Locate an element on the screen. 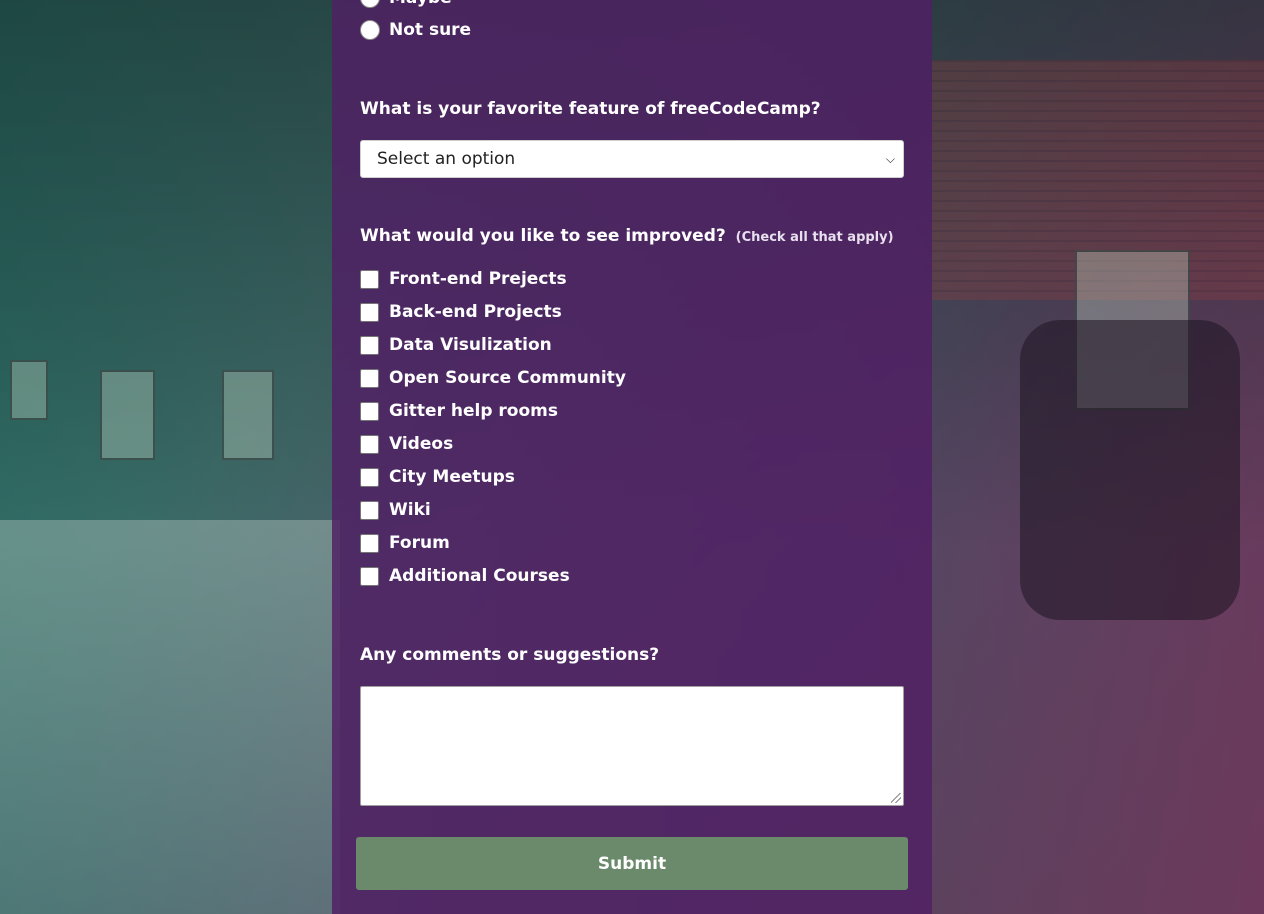 The image size is (1264, 914). checkbox-label: Data Visulization is located at coordinates (470, 345).